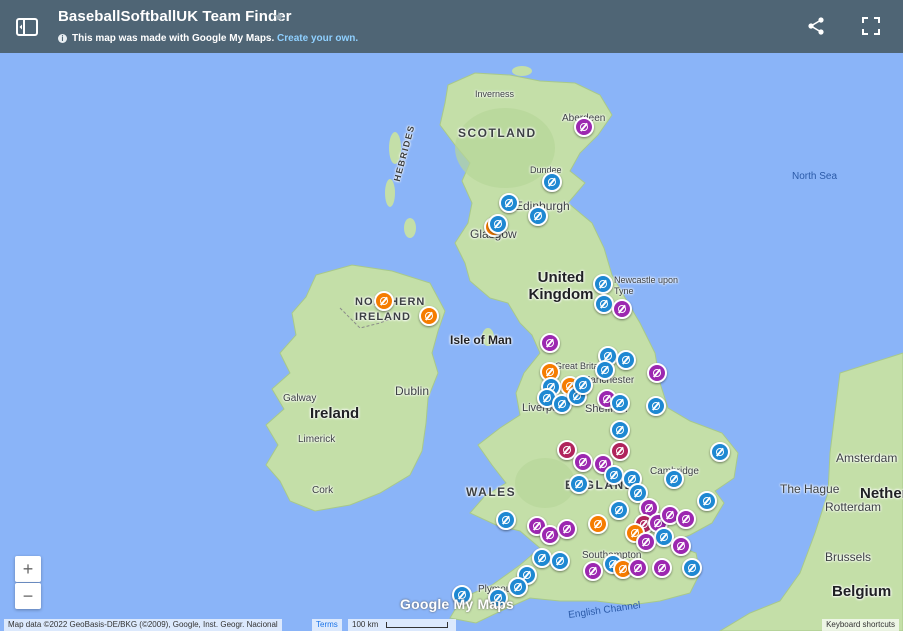  What do you see at coordinates (27, 27) in the screenshot?
I see `sidebar-toggle-icon` at bounding box center [27, 27].